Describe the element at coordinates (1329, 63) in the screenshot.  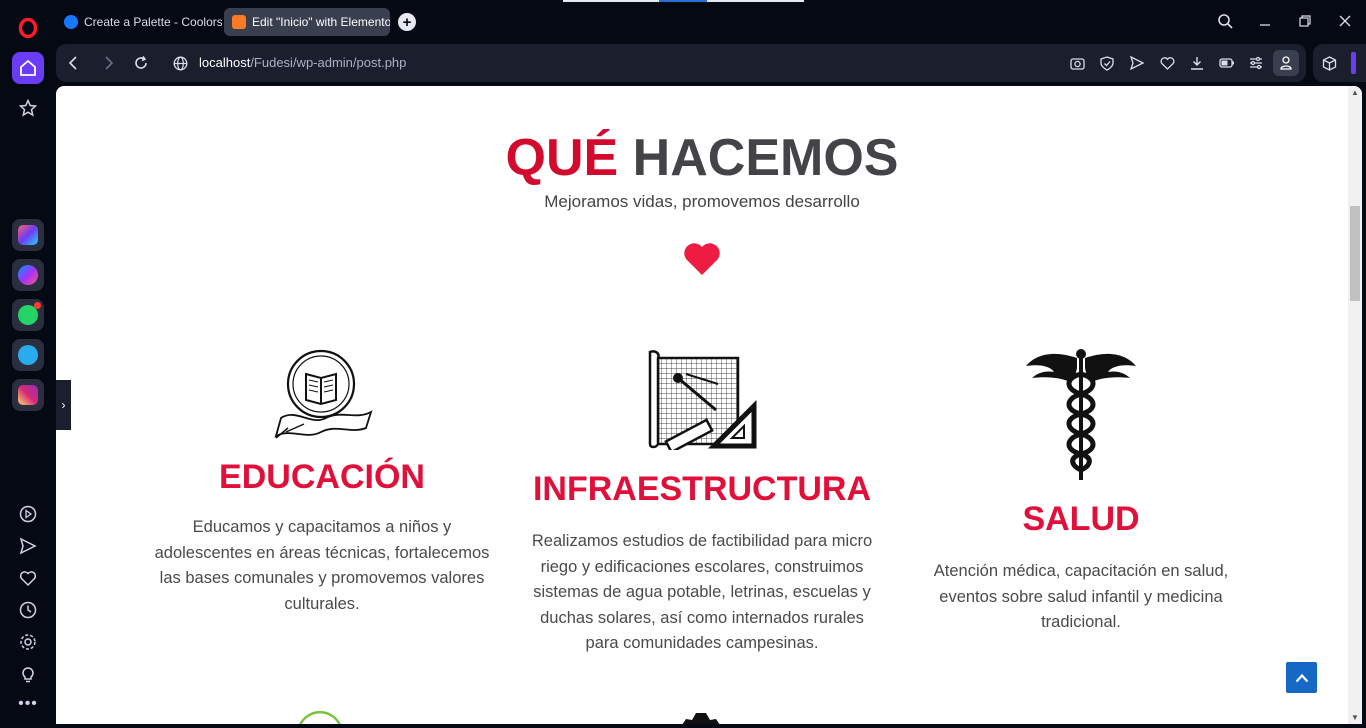
I see `extensions-cube-icon` at that location.